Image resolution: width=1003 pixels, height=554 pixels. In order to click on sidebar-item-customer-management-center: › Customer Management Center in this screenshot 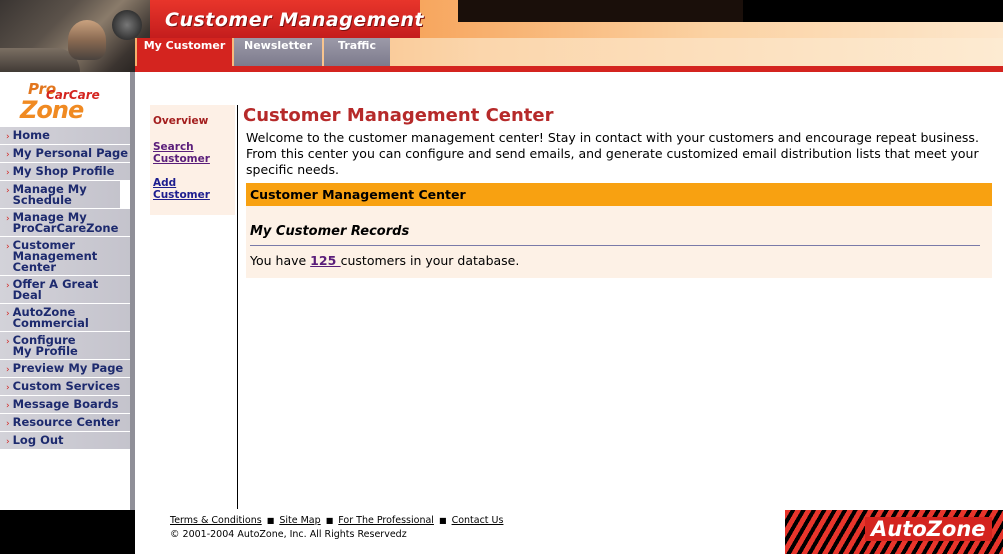, I will do `click(66, 256)`.